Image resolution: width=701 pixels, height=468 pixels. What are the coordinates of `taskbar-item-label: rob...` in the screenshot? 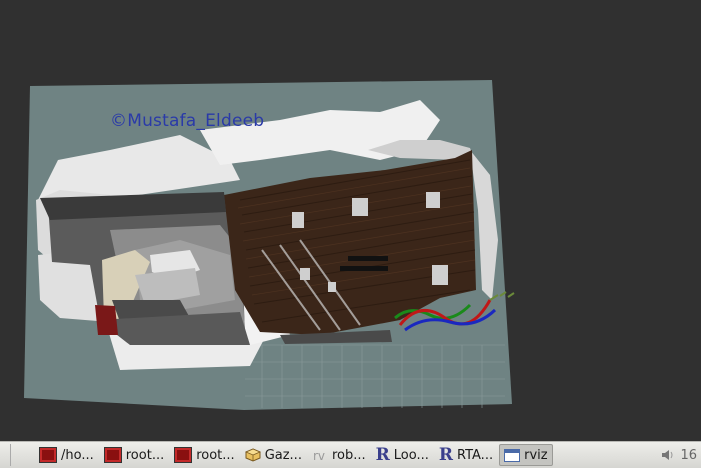 It's located at (348, 455).